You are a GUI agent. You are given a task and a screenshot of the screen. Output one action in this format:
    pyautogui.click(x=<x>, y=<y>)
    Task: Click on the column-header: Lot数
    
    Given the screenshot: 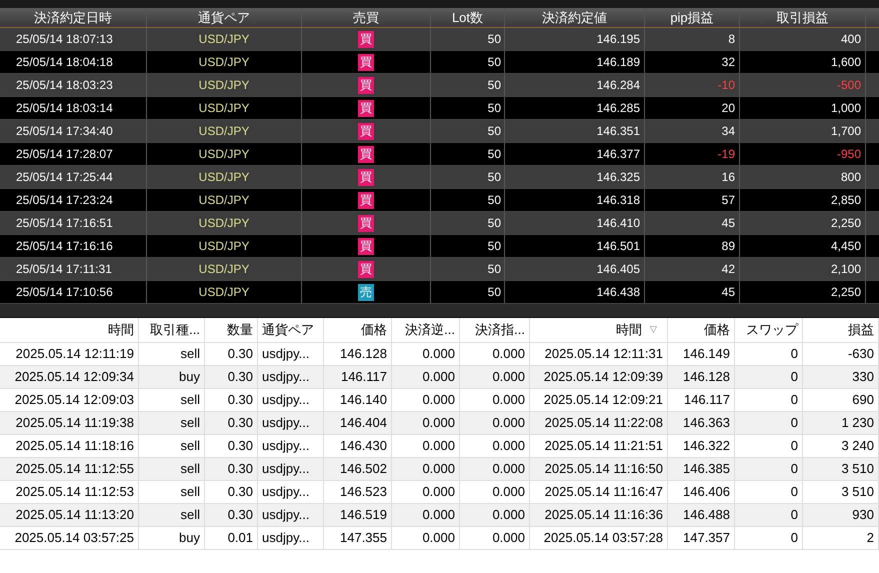 What is the action you would take?
    pyautogui.click(x=468, y=17)
    